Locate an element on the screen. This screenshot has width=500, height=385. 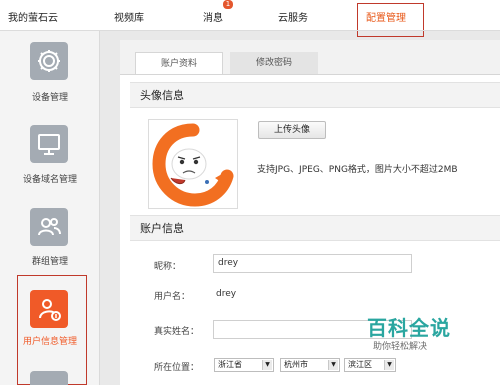
upload-avatar-button: 上传头像 is located at coordinates (292, 130).